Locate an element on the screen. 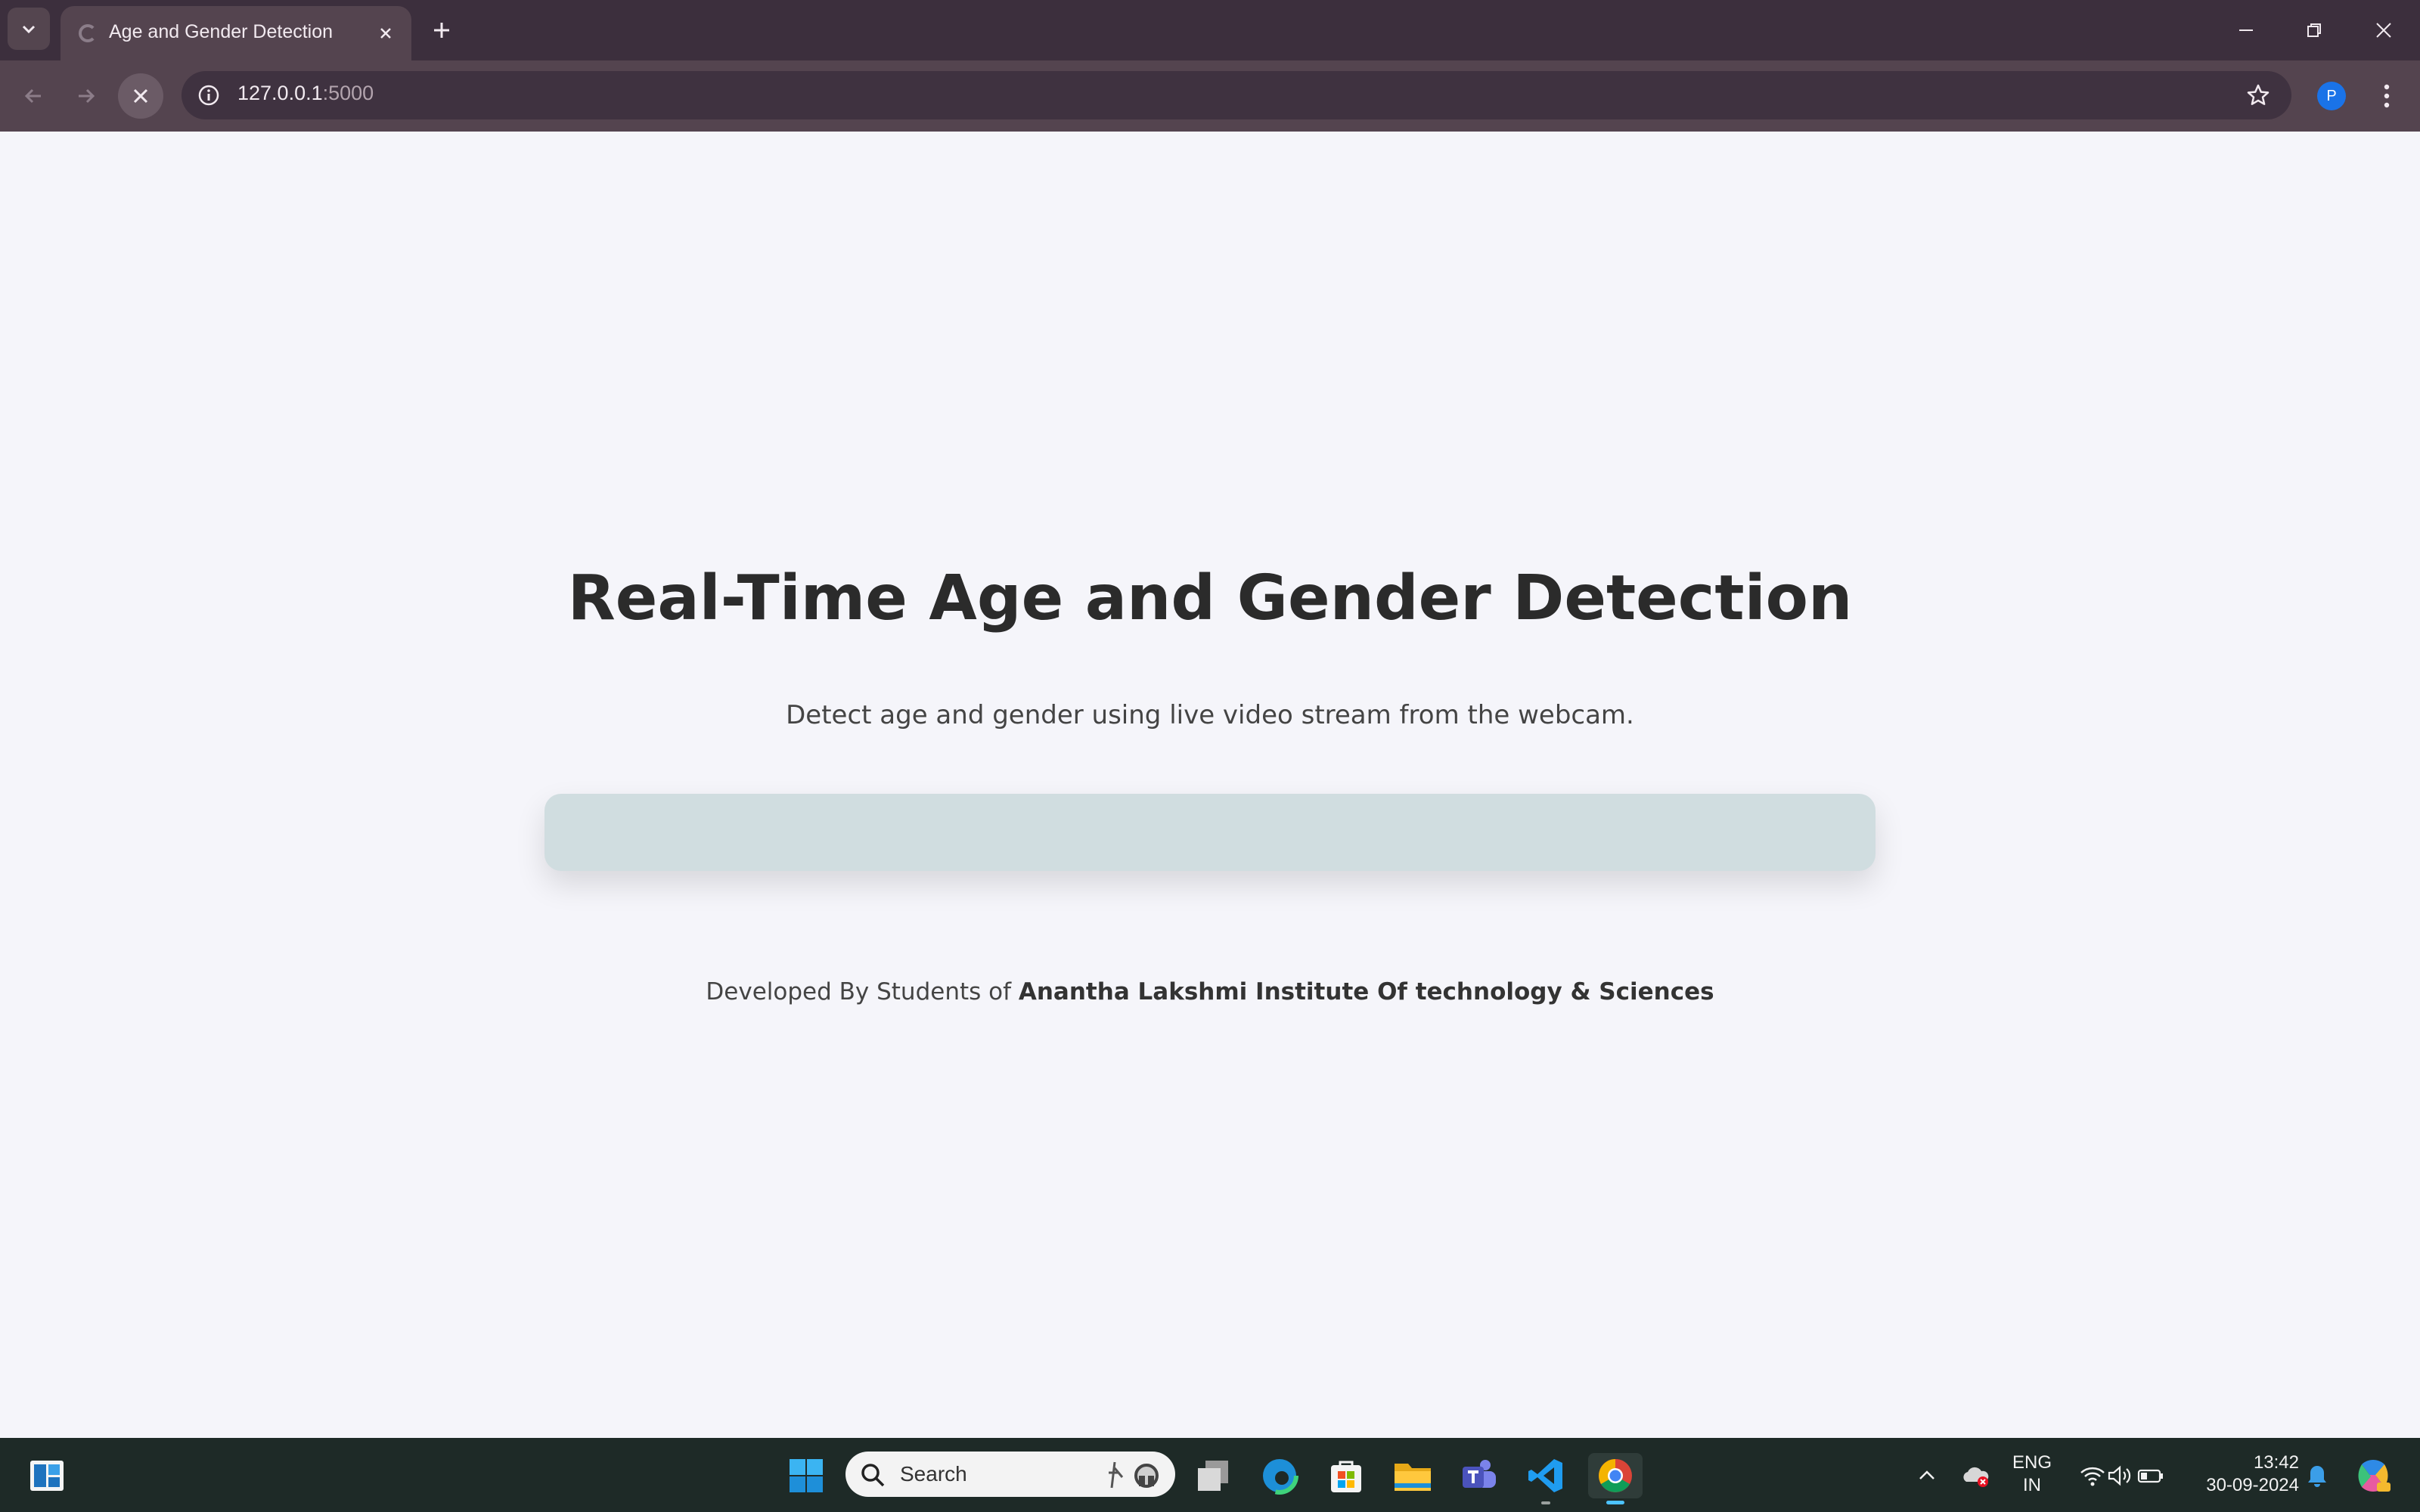 The height and width of the screenshot is (1512, 2420). restore-icon is located at coordinates (2314, 30).